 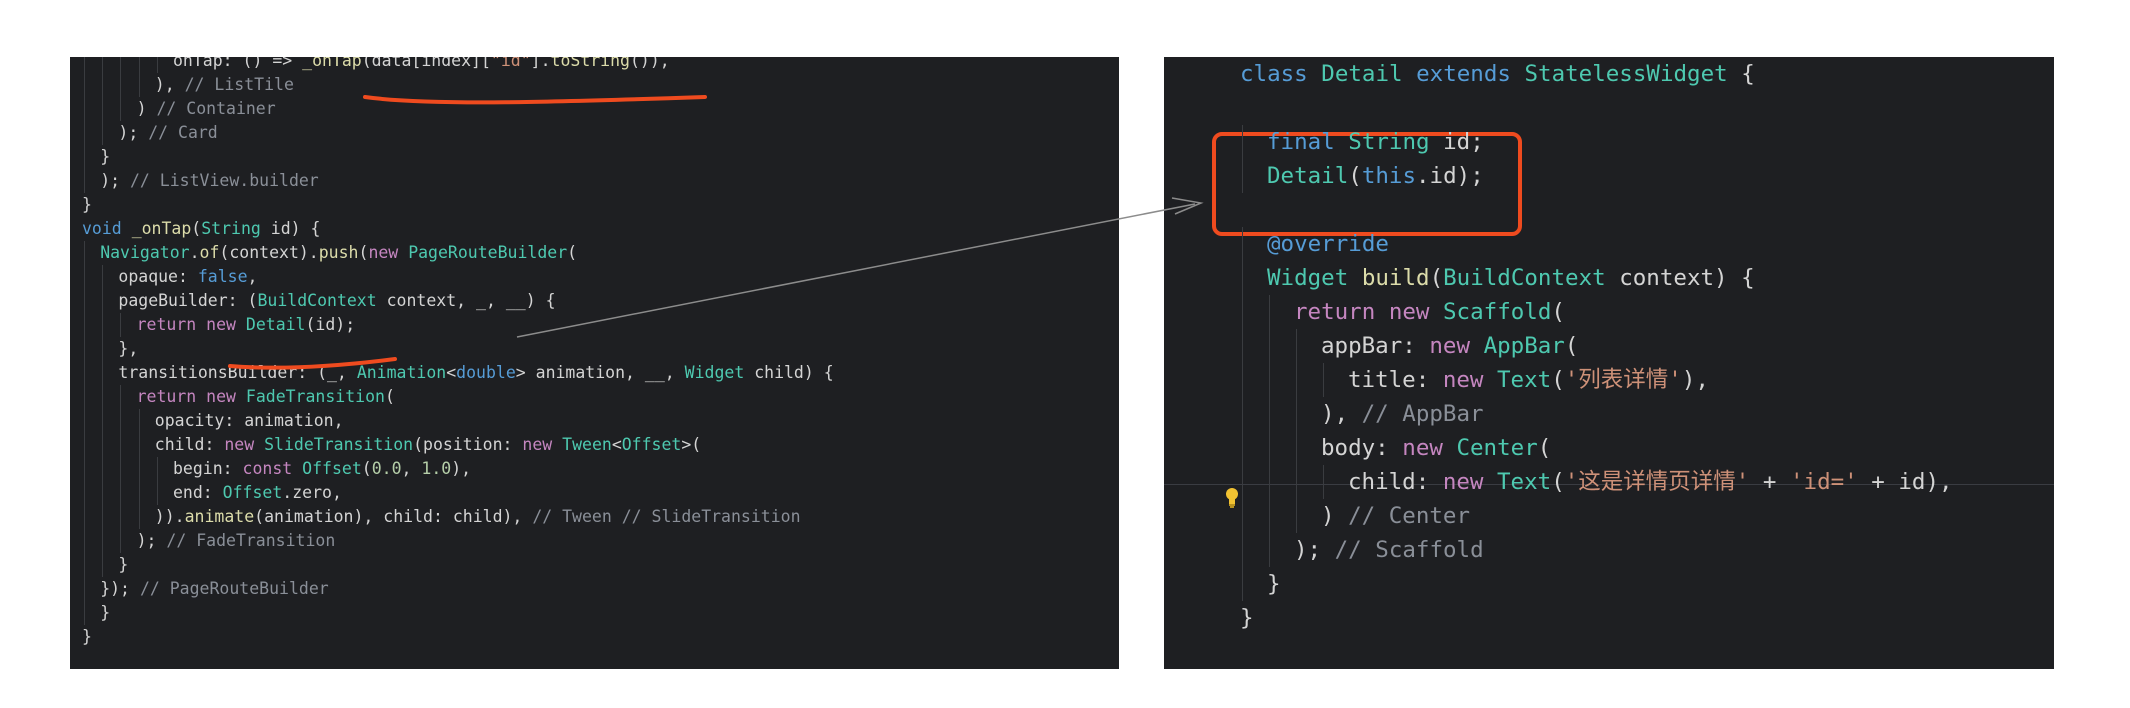 What do you see at coordinates (1450, 176) in the screenshot?
I see `code-token: .id);` at bounding box center [1450, 176].